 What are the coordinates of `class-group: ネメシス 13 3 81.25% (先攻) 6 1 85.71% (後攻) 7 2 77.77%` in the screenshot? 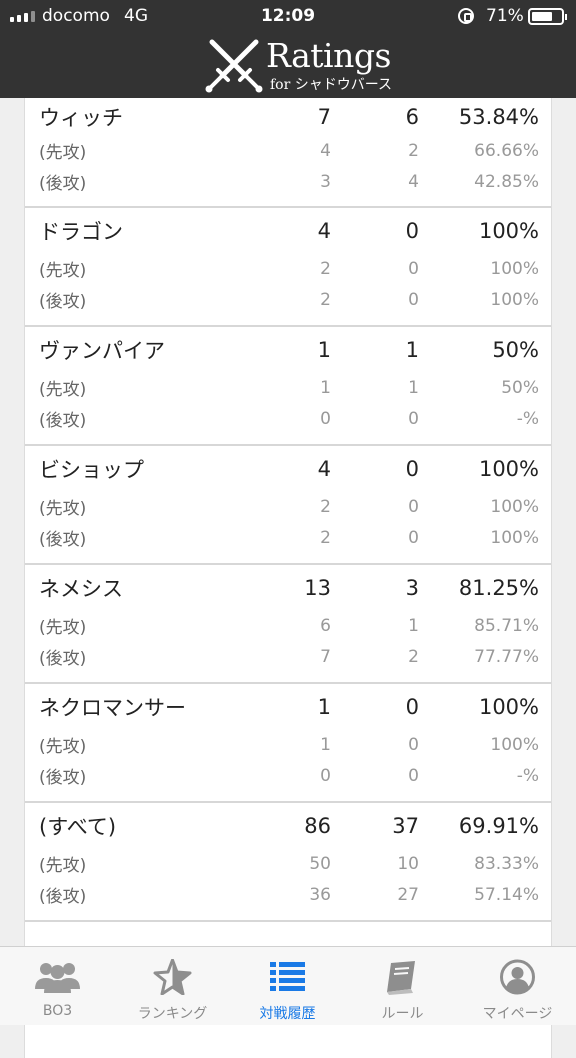 It's located at (288, 624).